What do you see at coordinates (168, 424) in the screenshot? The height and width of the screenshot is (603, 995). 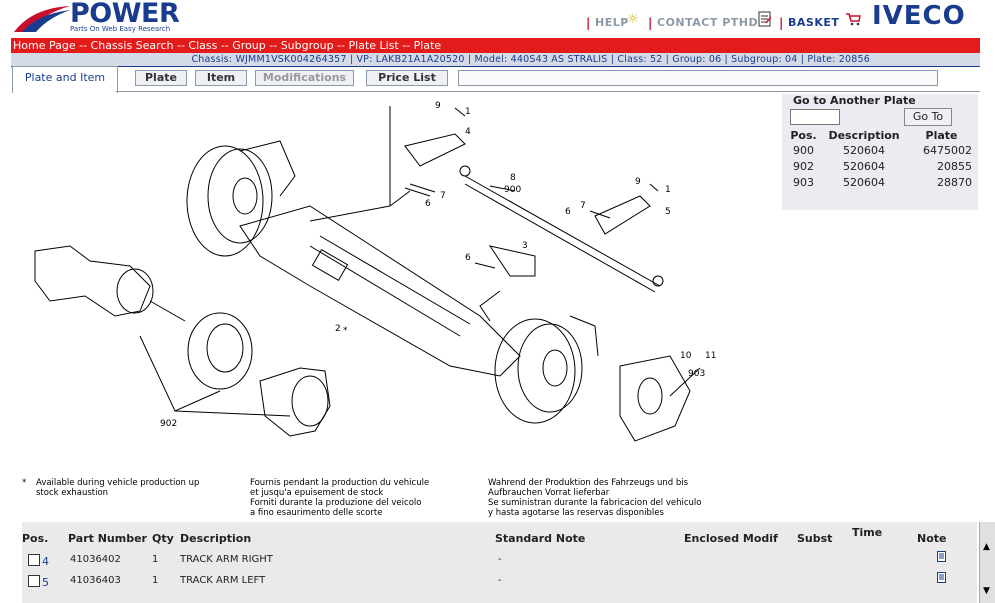 I see `callout-label: 902` at bounding box center [168, 424].